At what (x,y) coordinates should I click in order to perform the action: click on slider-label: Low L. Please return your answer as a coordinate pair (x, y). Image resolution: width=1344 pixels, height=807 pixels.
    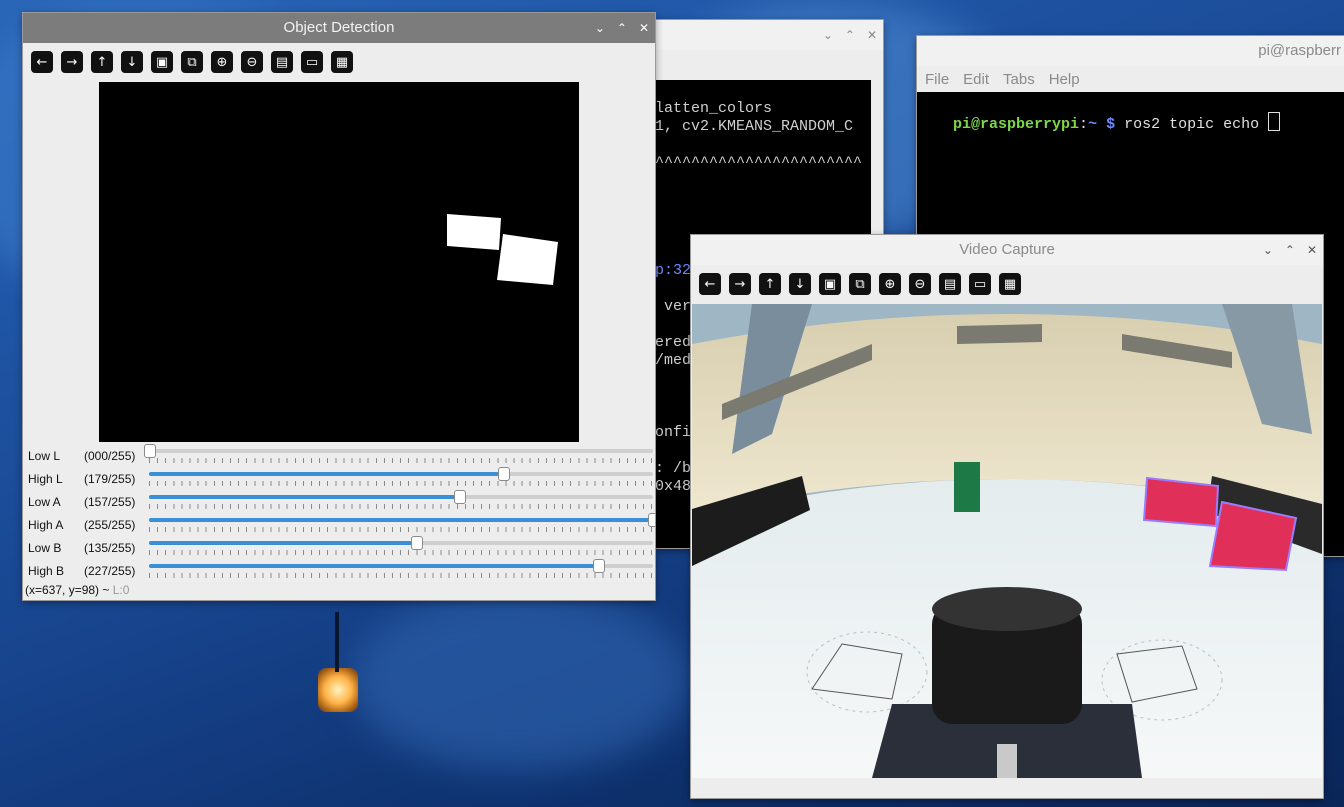
    Looking at the image, I should click on (44, 456).